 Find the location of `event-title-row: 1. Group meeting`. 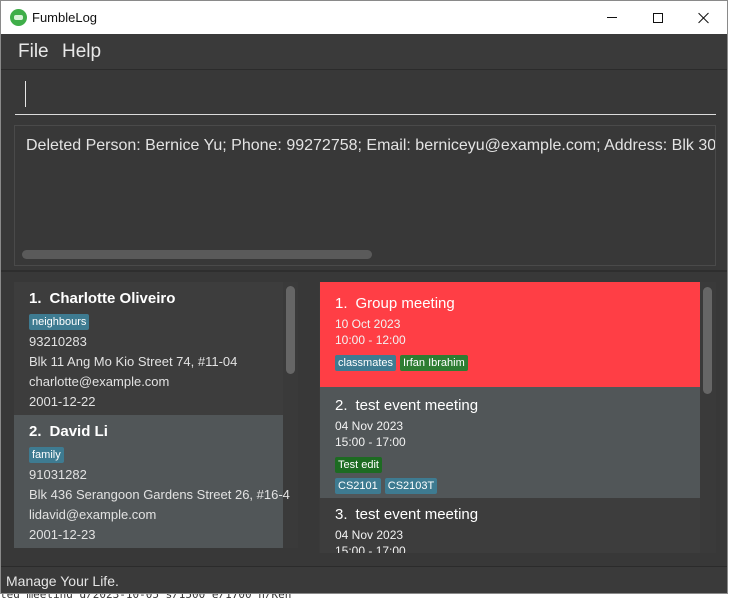

event-title-row: 1. Group meeting is located at coordinates (517, 305).